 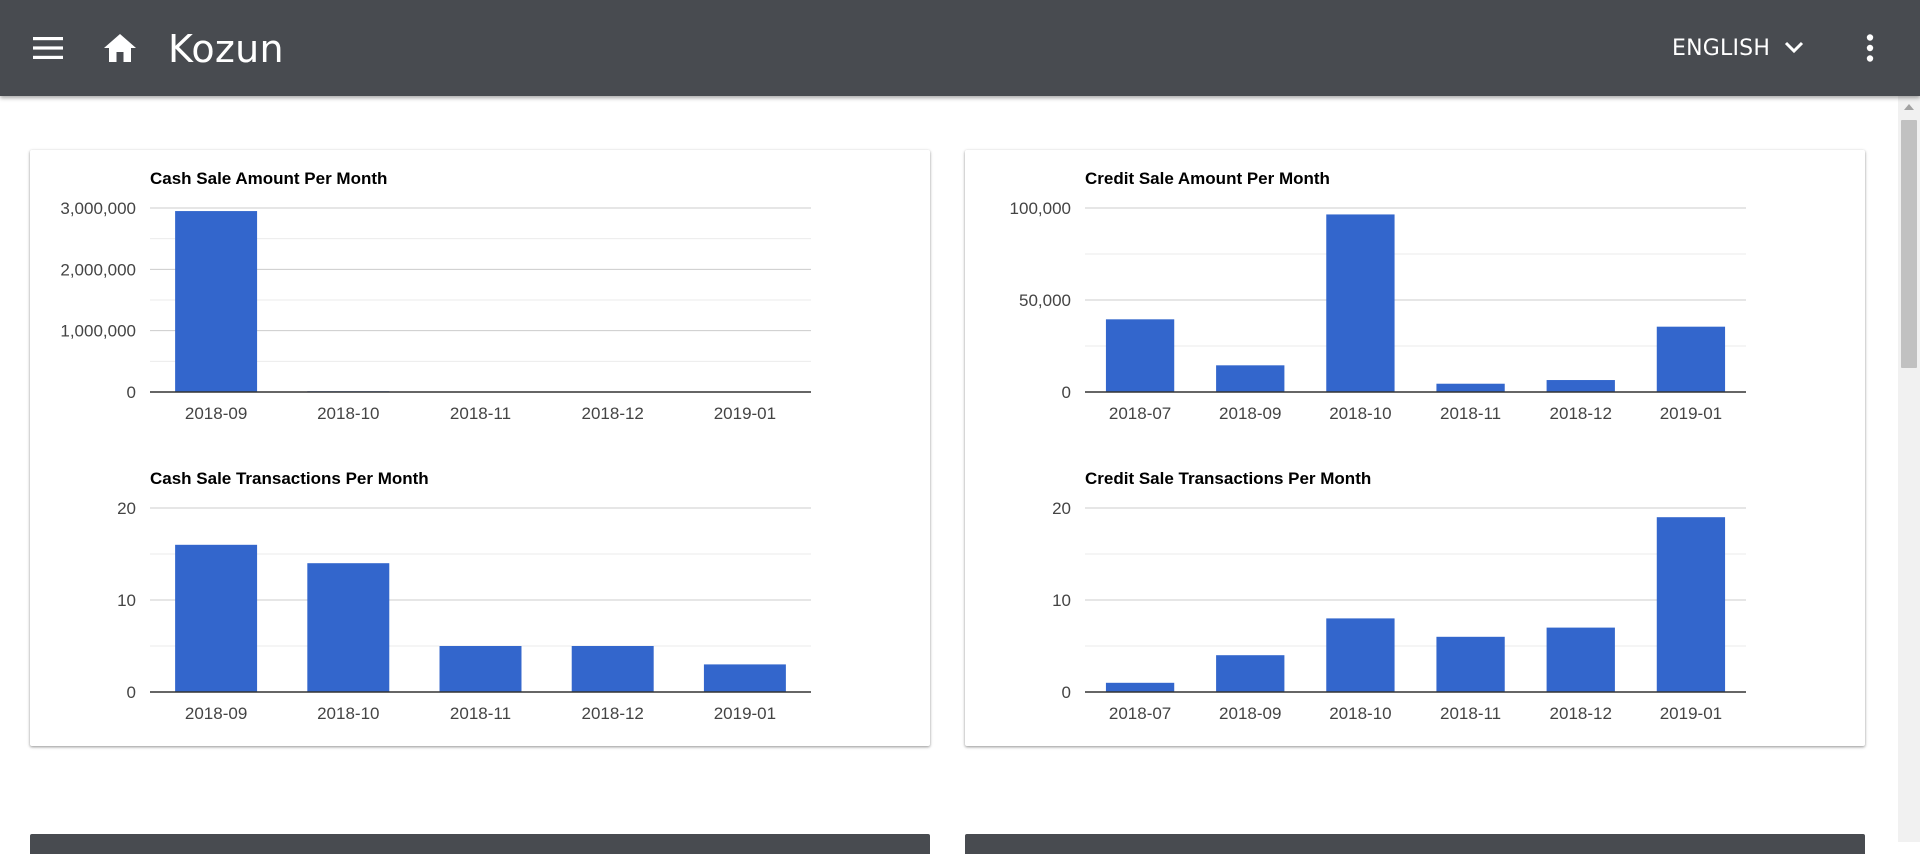 What do you see at coordinates (745, 713) in the screenshot?
I see `chart1-x-tick-label: 2019-01` at bounding box center [745, 713].